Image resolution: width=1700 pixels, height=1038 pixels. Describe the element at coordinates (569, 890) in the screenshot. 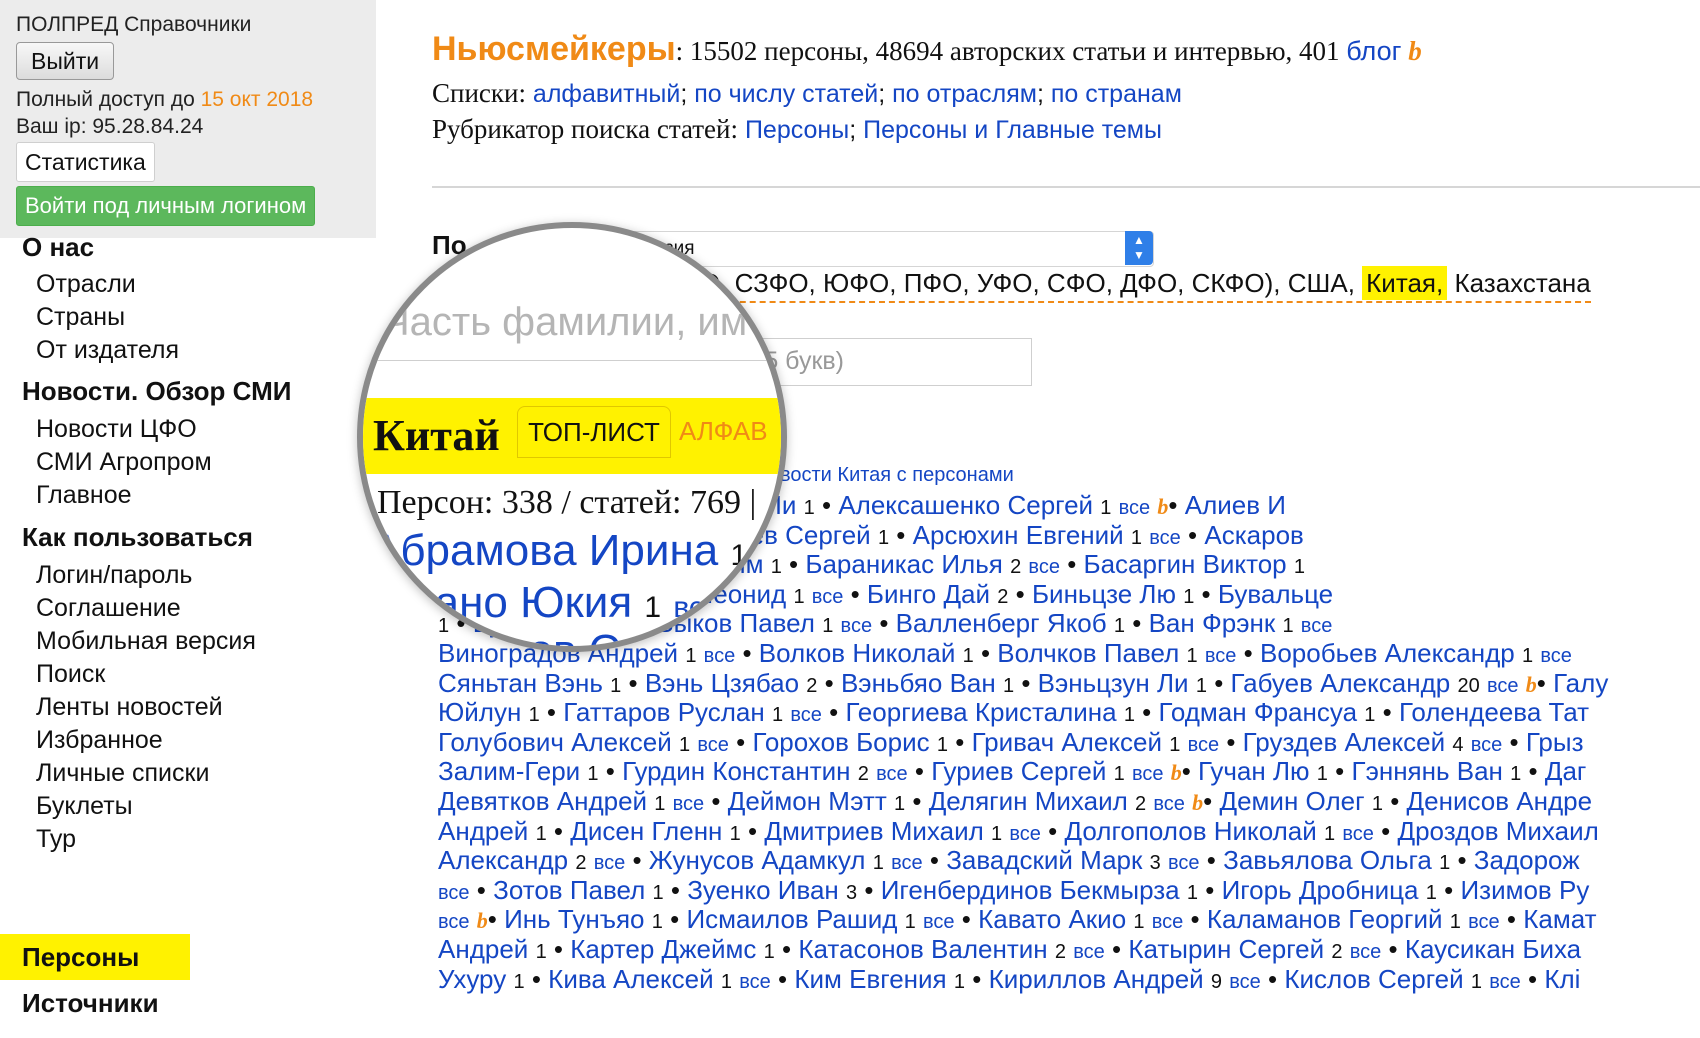

I see `person-link: Зотов Павел` at that location.